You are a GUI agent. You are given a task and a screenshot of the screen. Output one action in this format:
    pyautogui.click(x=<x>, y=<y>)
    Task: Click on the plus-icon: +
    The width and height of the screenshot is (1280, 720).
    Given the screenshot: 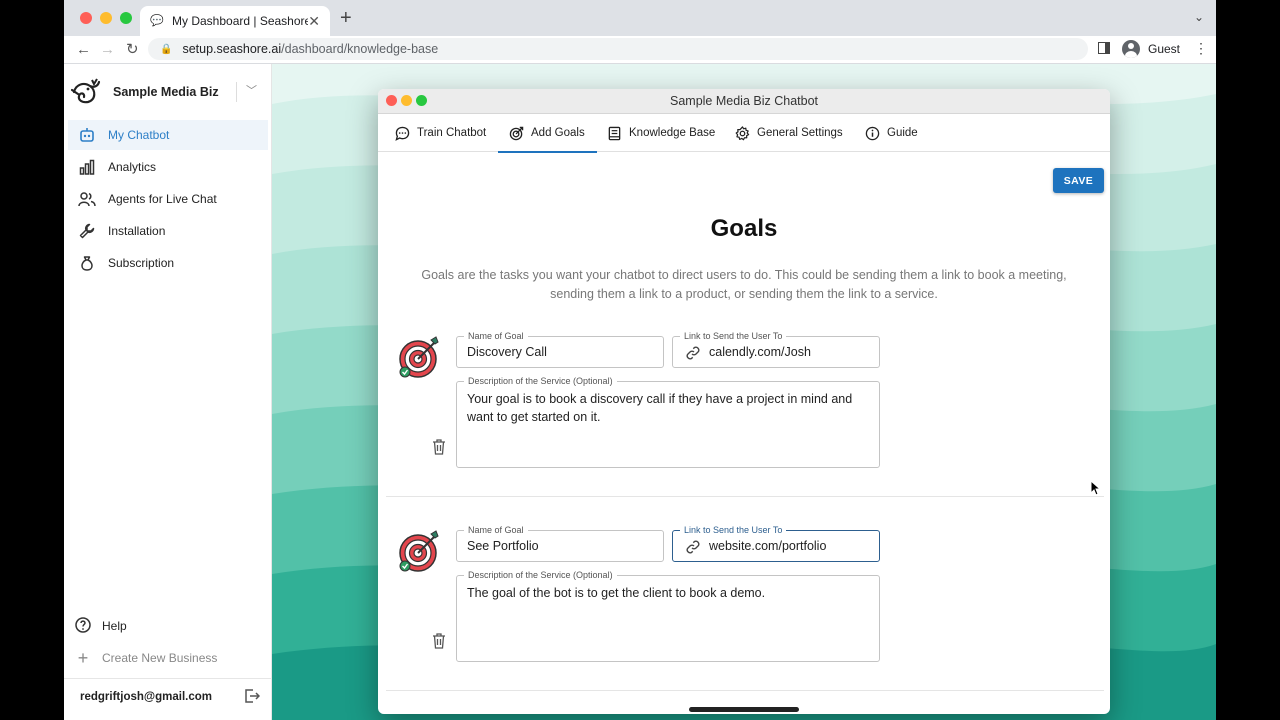 What is the action you would take?
    pyautogui.click(x=83, y=657)
    